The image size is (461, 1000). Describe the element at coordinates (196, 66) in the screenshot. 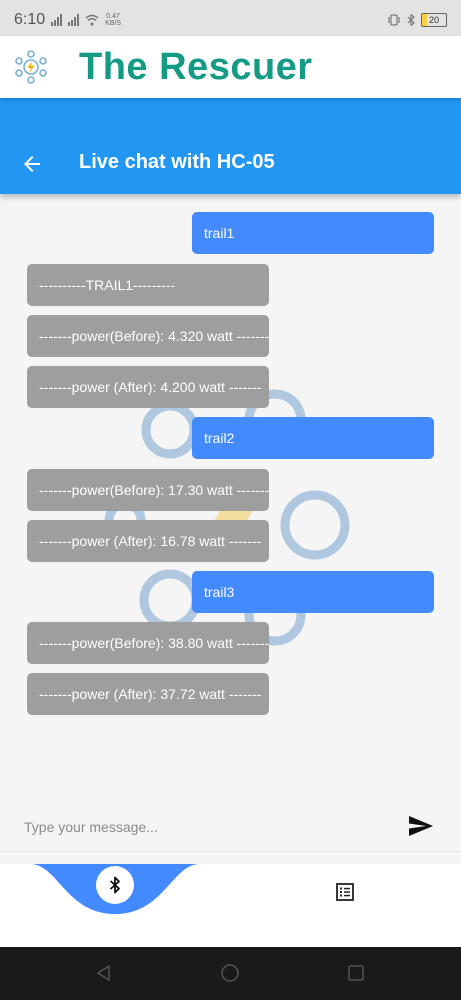

I see `app-title: The Rescuer` at that location.